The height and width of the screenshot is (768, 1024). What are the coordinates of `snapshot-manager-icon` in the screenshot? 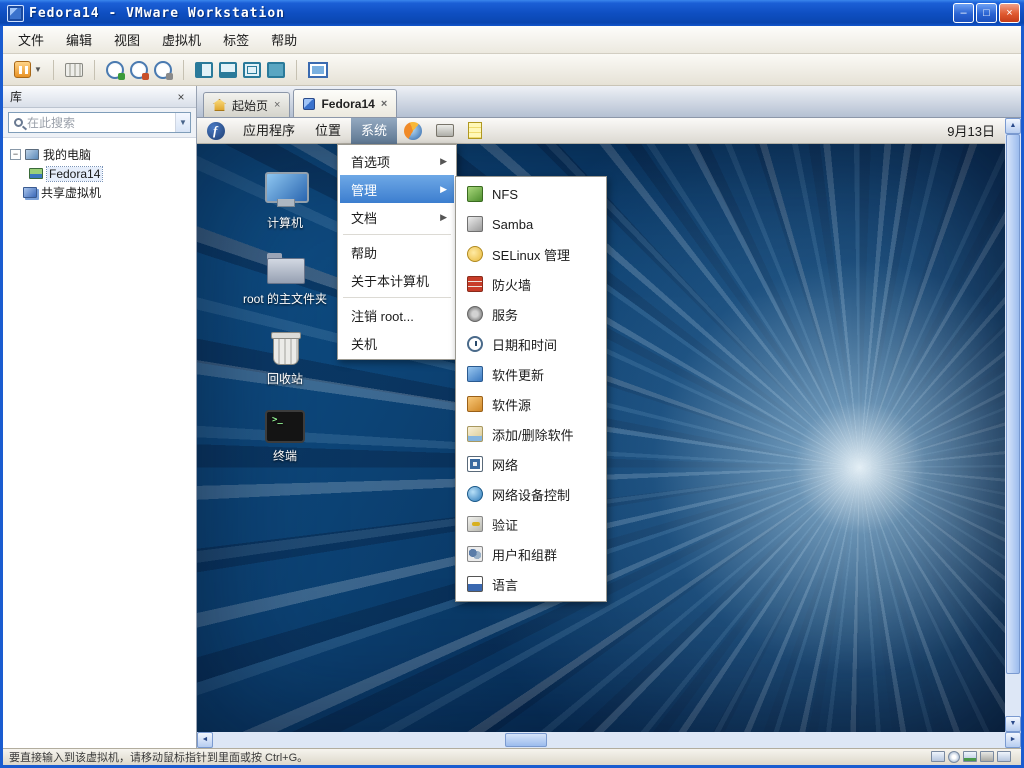 It's located at (163, 70).